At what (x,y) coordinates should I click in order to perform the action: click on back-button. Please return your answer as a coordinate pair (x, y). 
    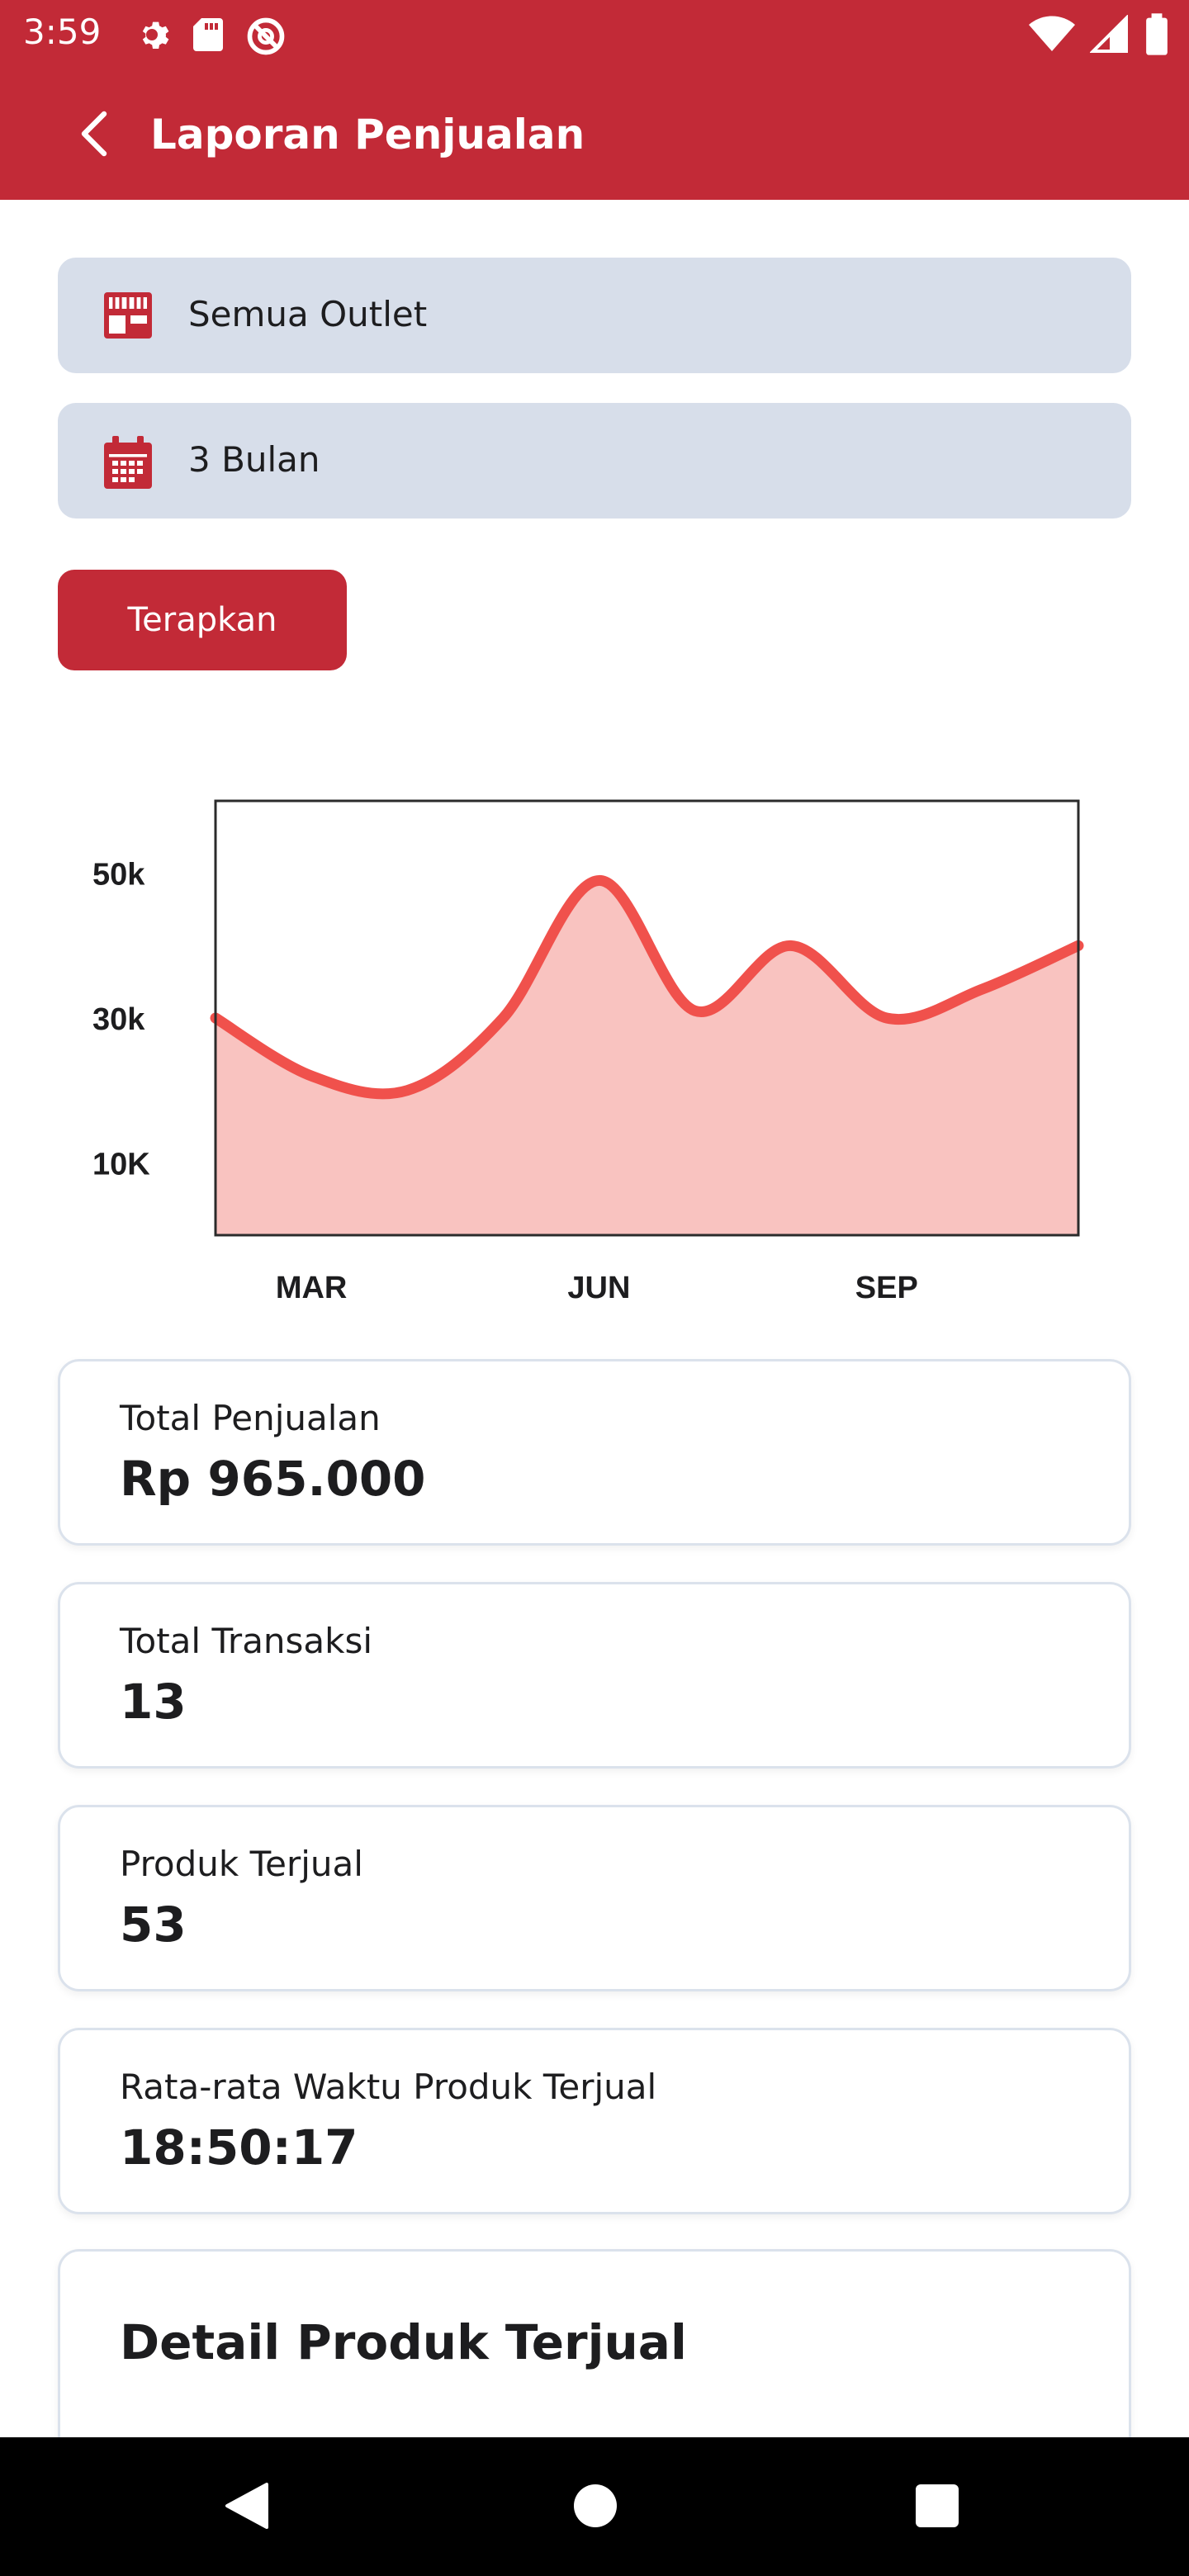
    Looking at the image, I should click on (94, 135).